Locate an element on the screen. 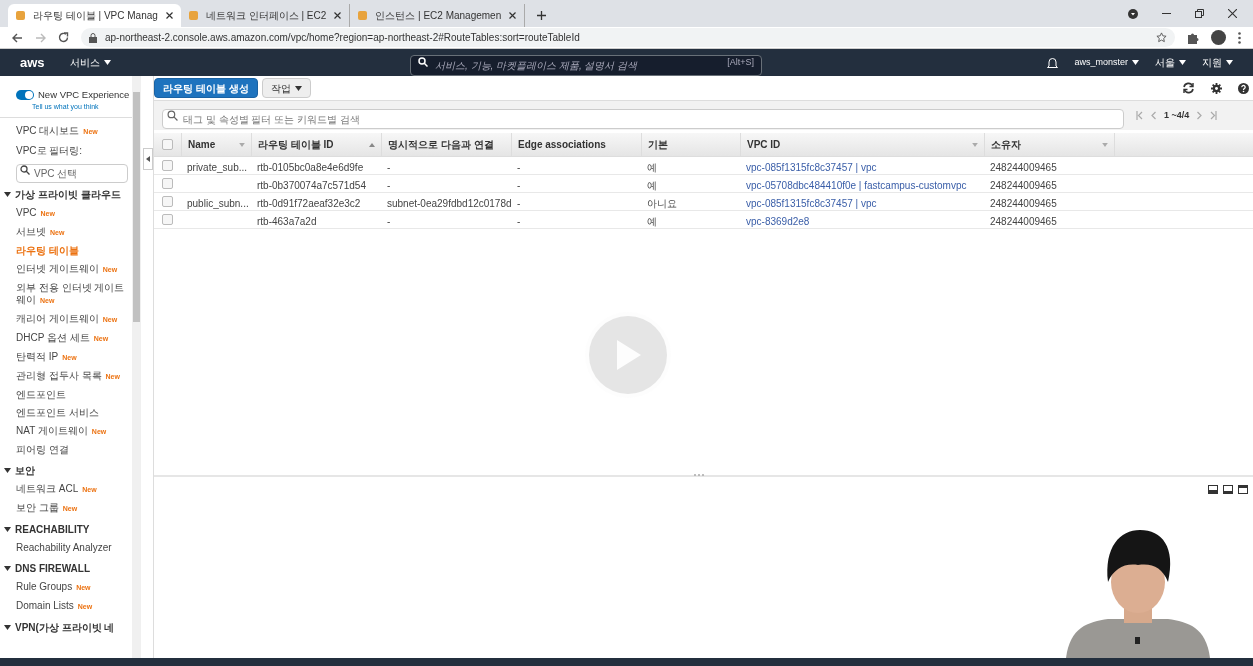  collapse-icon is located at coordinates (148, 159).